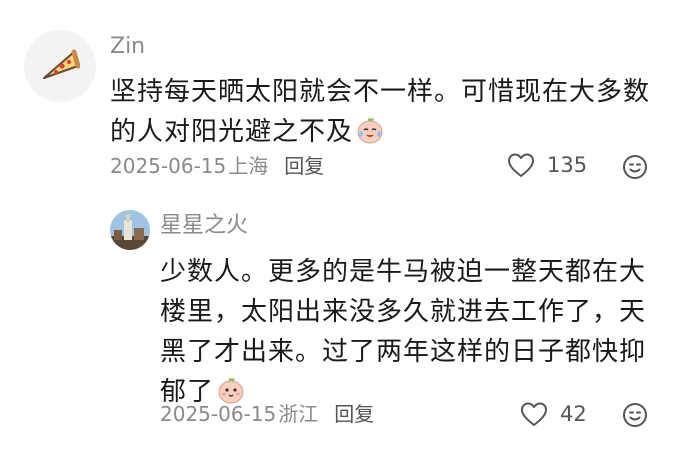  I want to click on like-count: 42, so click(573, 413).